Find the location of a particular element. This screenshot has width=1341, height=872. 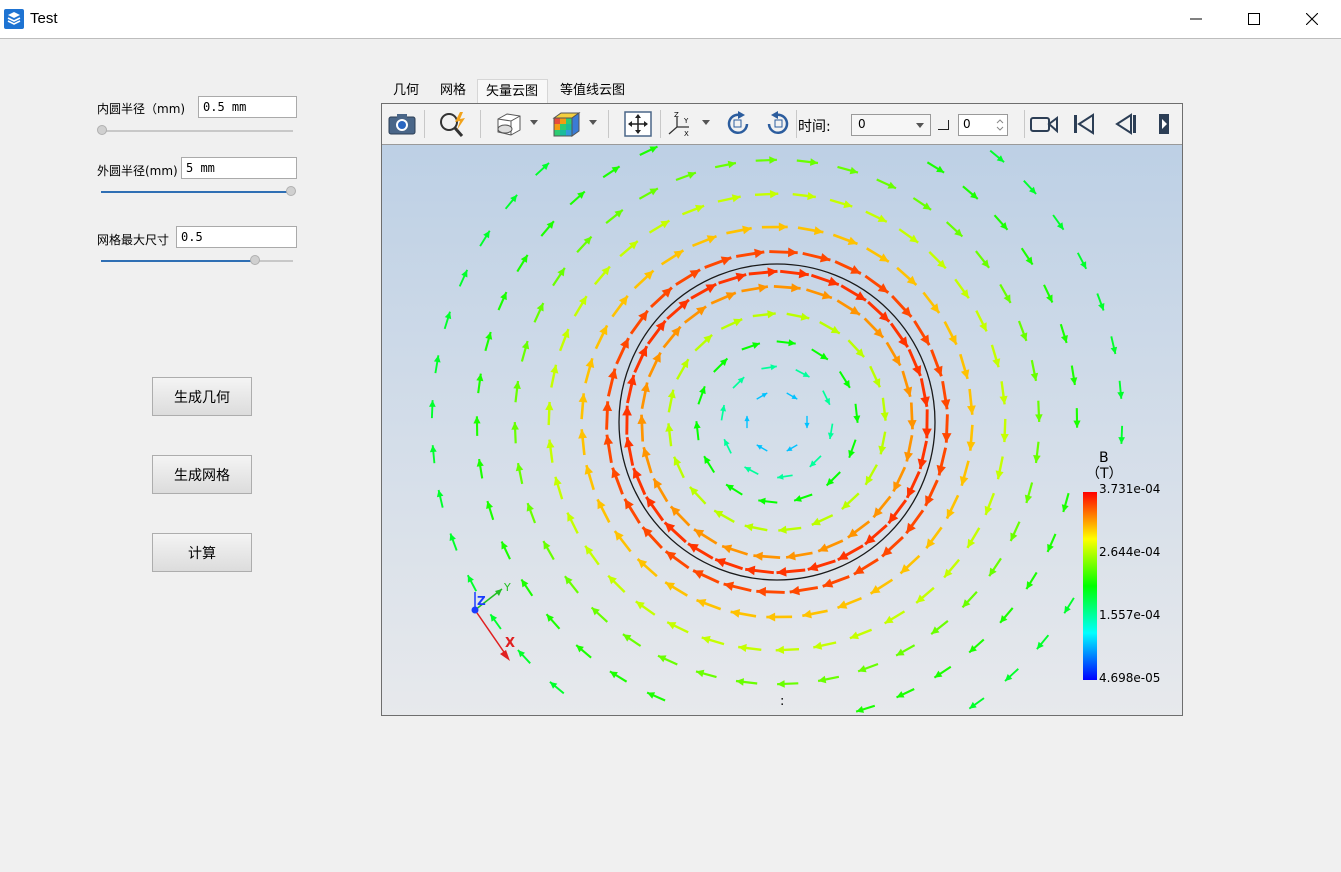

zoom-fit-icon is located at coordinates (453, 124).